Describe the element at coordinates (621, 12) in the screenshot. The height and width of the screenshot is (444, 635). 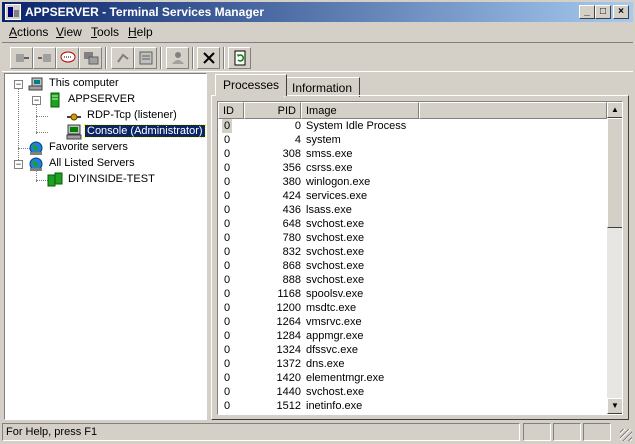
I see `close-button: ×` at that location.